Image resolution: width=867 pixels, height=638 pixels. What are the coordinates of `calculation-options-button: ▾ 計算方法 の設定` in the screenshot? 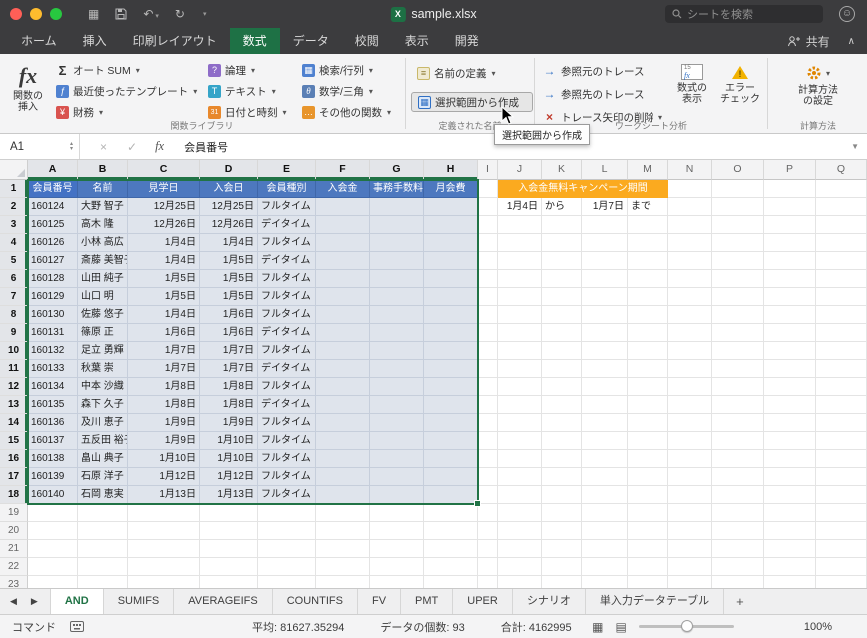 It's located at (818, 83).